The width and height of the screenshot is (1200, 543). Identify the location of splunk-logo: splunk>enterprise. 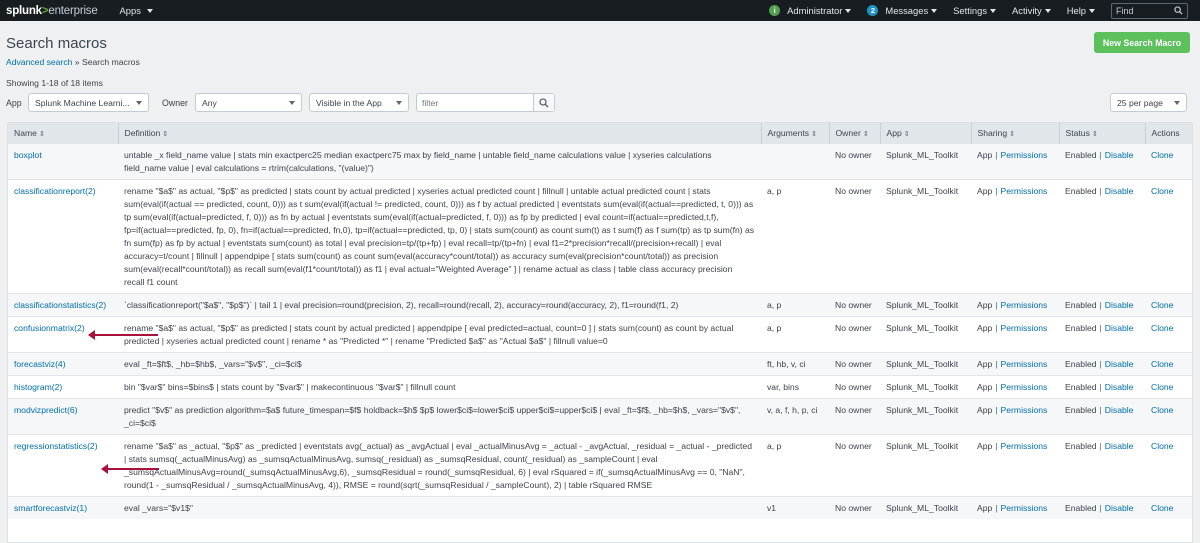
(52, 11).